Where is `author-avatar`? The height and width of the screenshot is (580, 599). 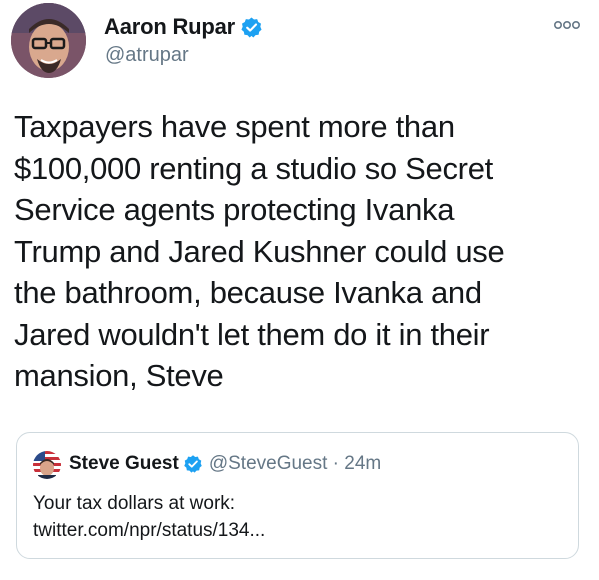
author-avatar is located at coordinates (48, 40).